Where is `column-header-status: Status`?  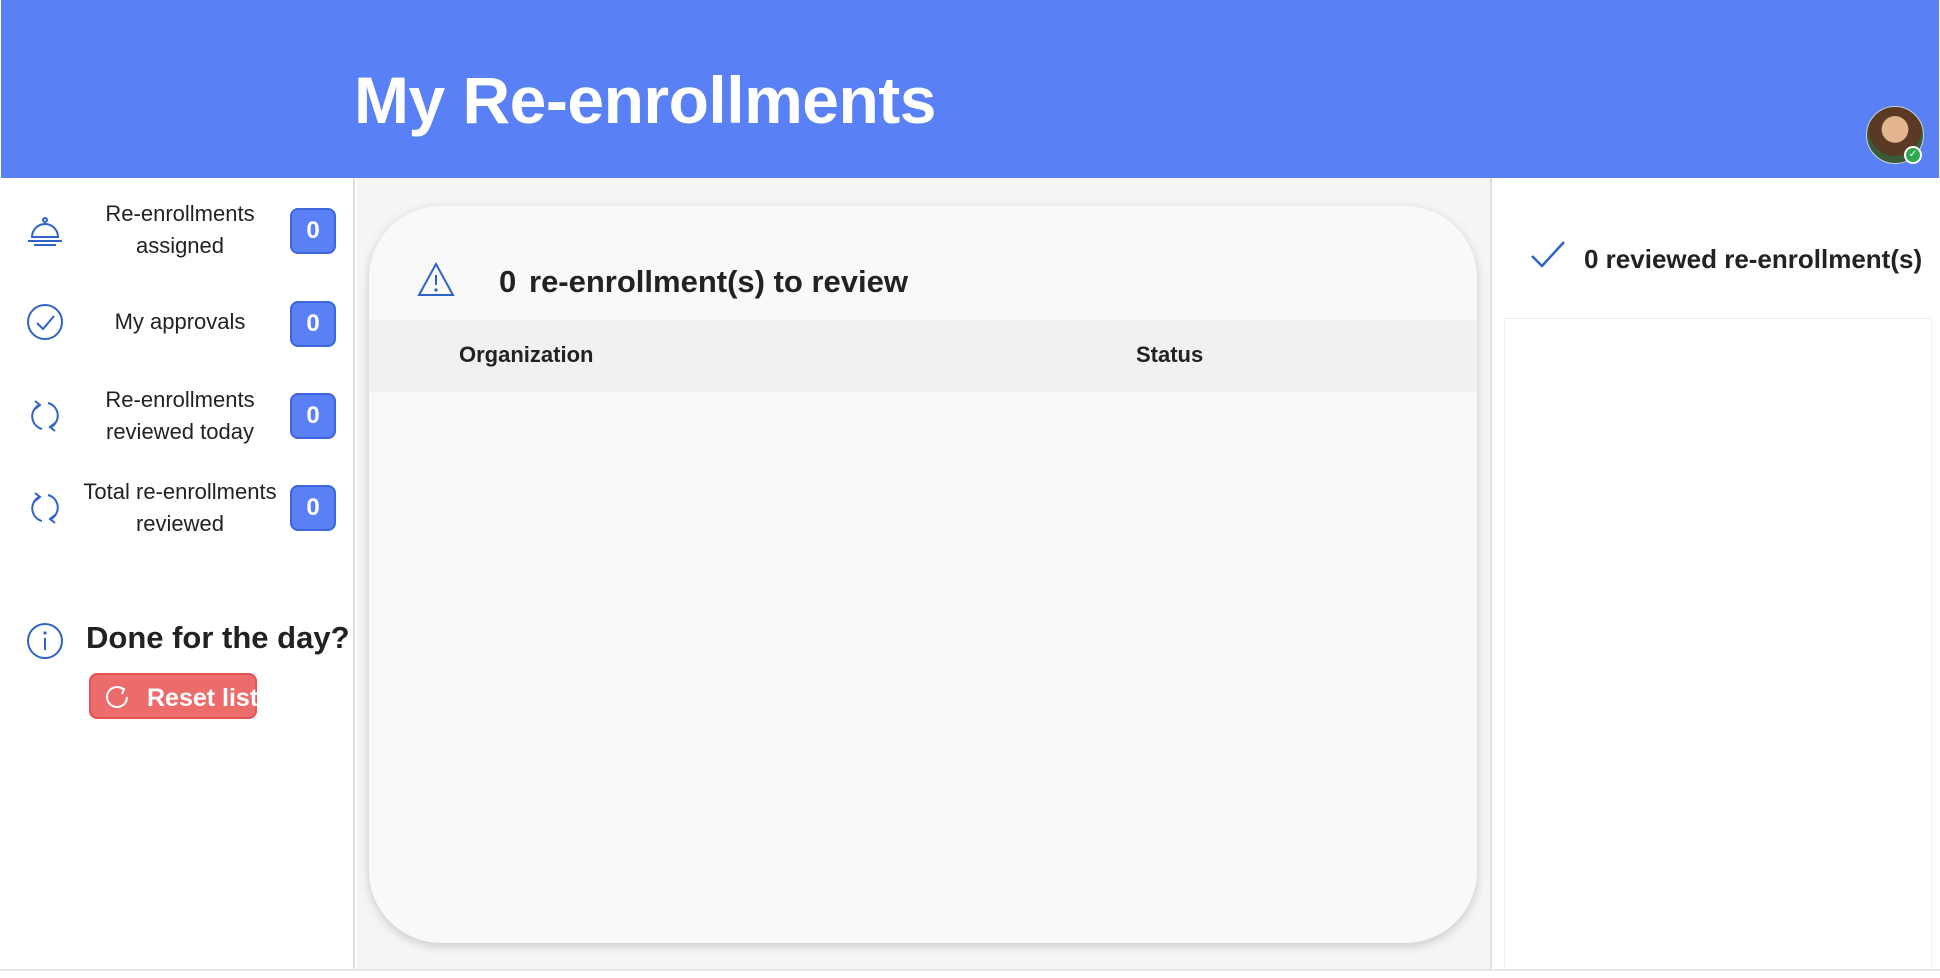 column-header-status: Status is located at coordinates (1169, 355).